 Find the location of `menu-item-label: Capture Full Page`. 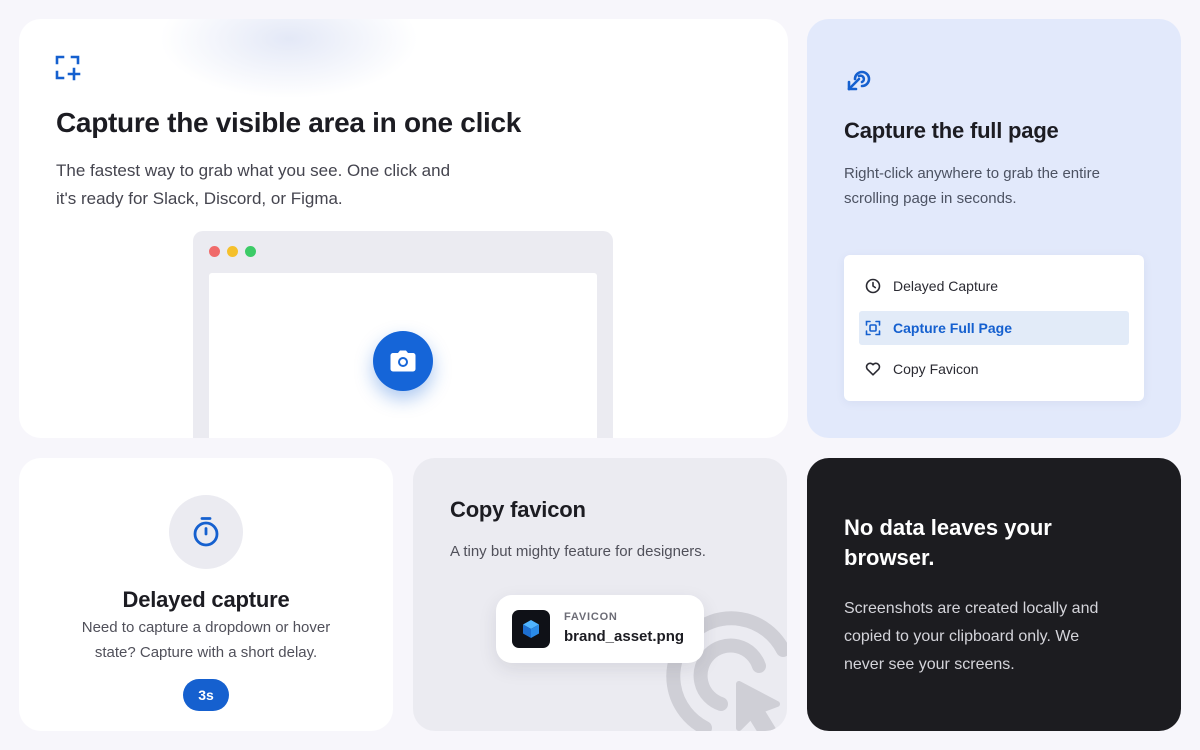

menu-item-label: Capture Full Page is located at coordinates (953, 328).